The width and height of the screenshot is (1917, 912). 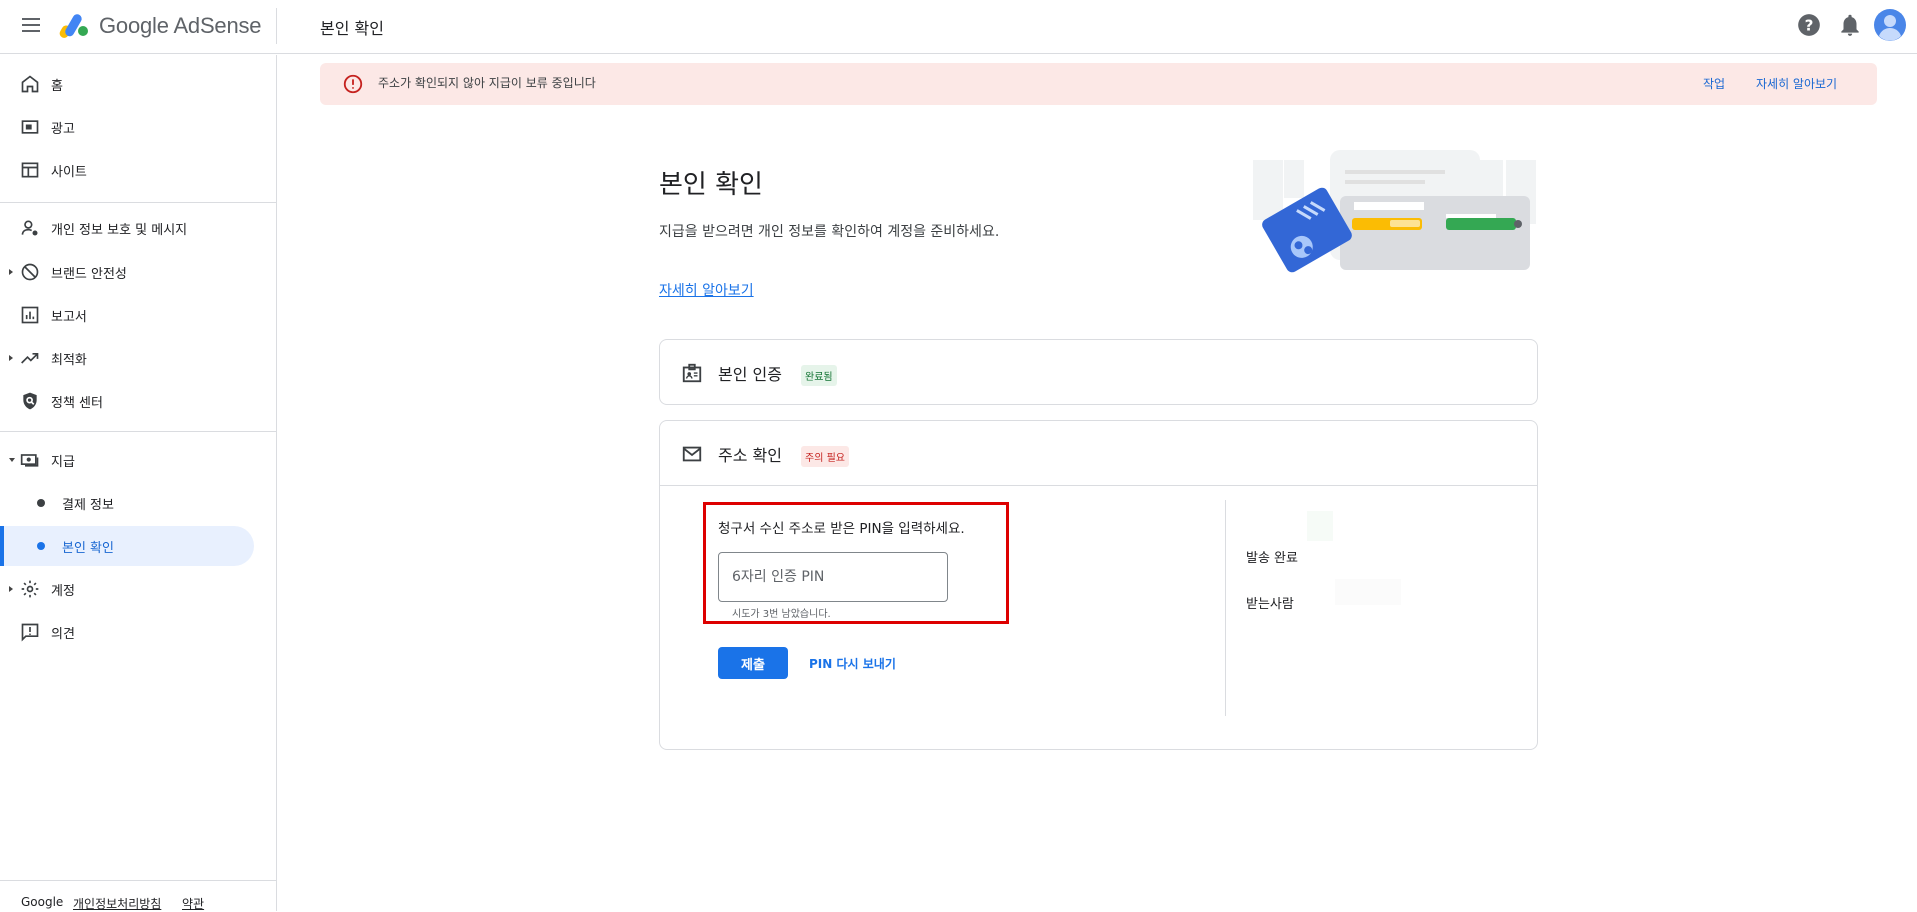 What do you see at coordinates (127, 632) in the screenshot?
I see `sidebar-item-feedback: 의견` at bounding box center [127, 632].